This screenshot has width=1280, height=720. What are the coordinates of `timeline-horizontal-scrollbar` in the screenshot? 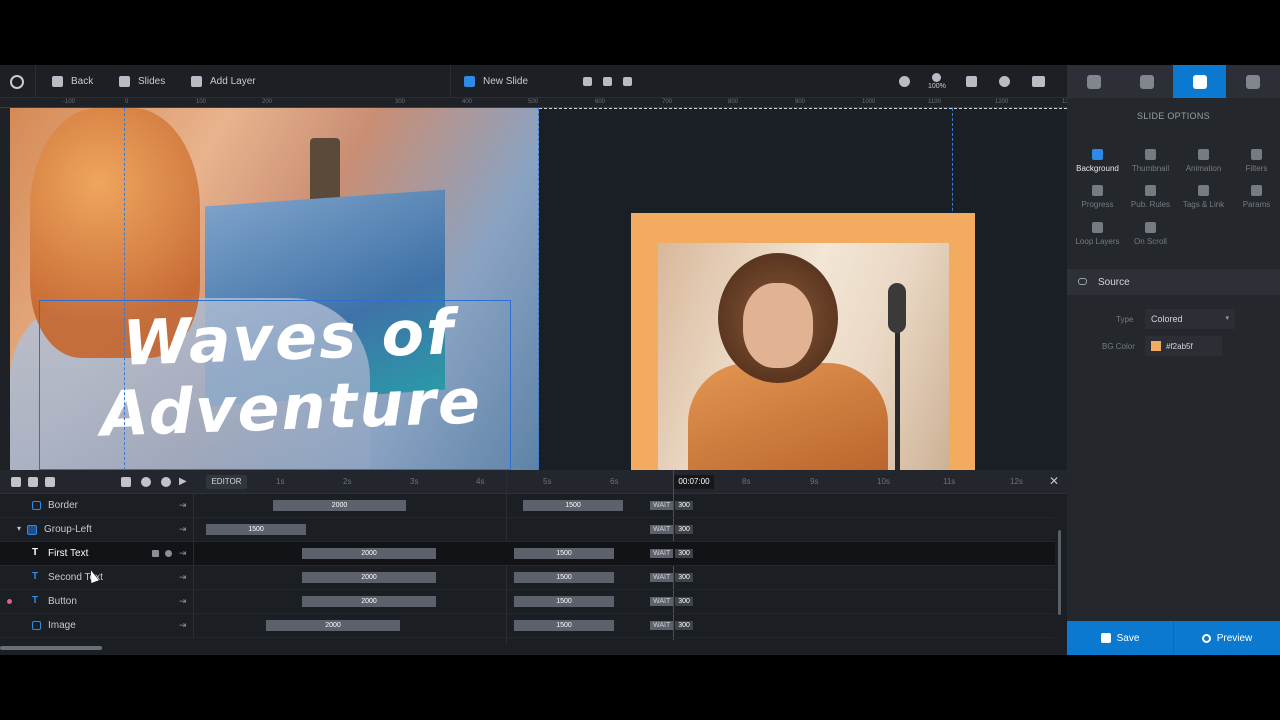 It's located at (51, 648).